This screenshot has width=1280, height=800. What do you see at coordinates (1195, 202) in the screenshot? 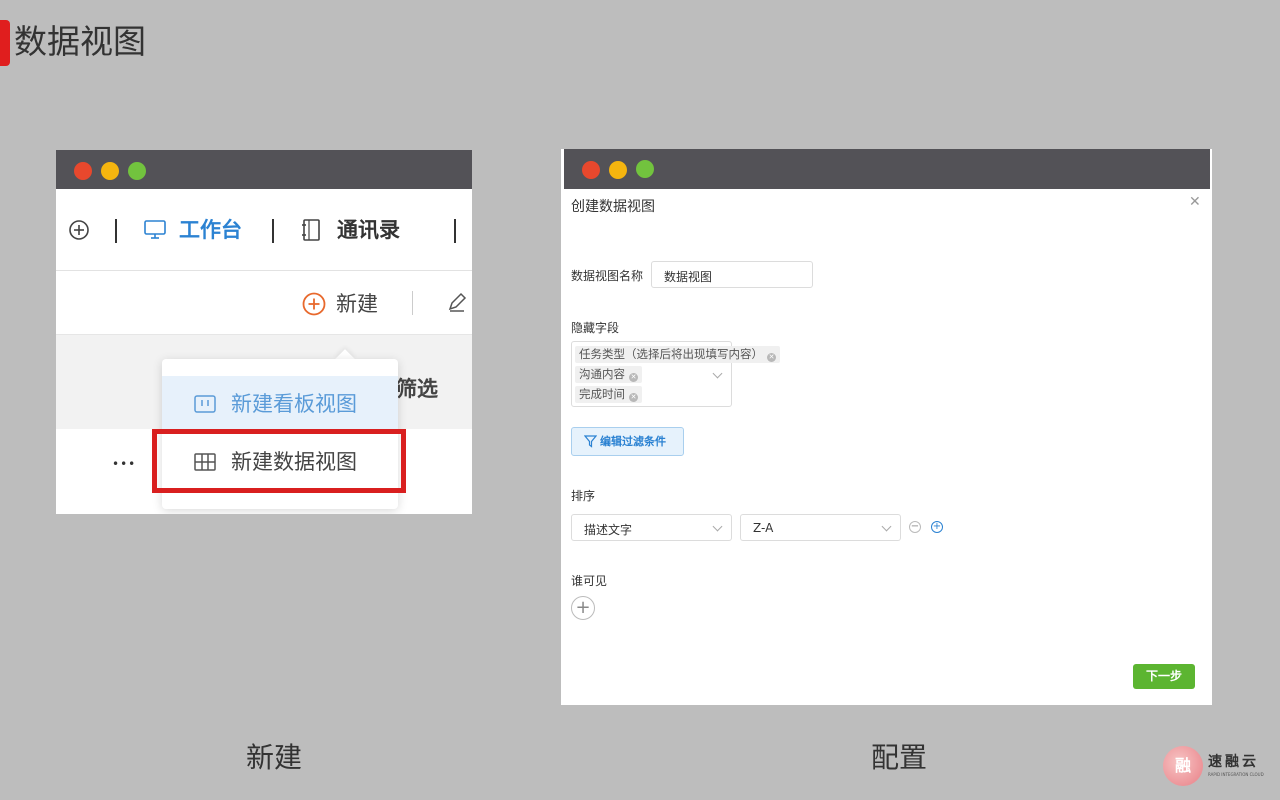
I see `close-icon: ✕` at bounding box center [1195, 202].